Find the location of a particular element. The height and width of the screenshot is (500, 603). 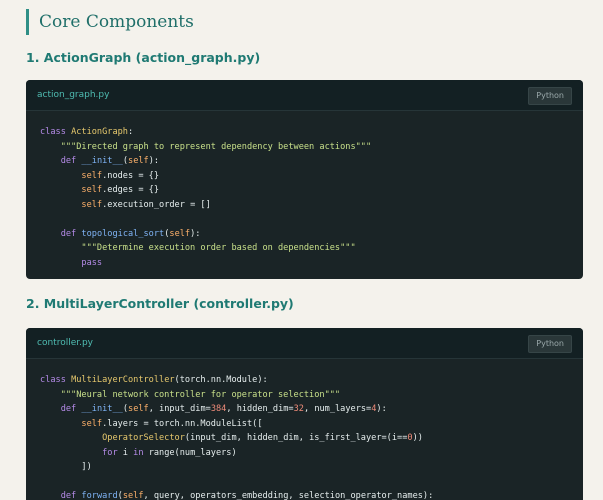

code-token: )) is located at coordinates (417, 438).